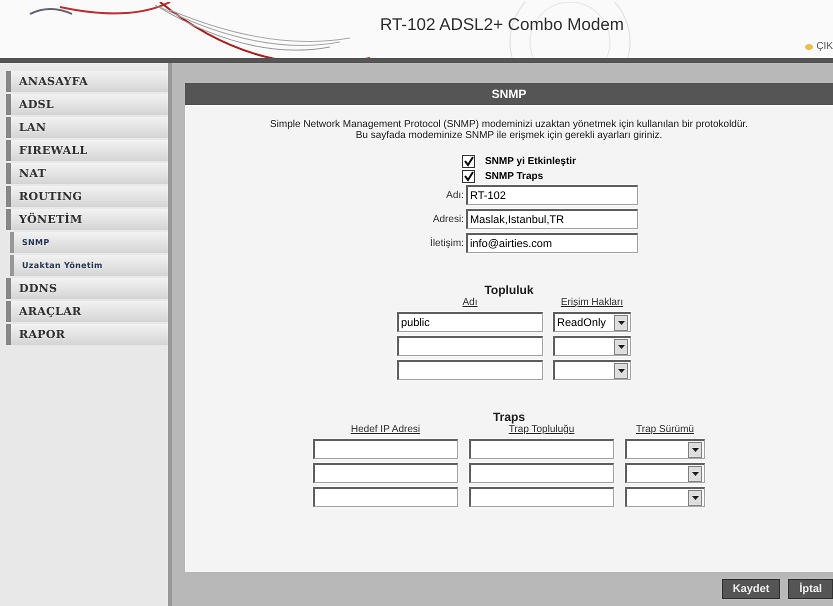 The width and height of the screenshot is (833, 606). What do you see at coordinates (447, 243) in the screenshot?
I see `field-label: İletişim:` at bounding box center [447, 243].